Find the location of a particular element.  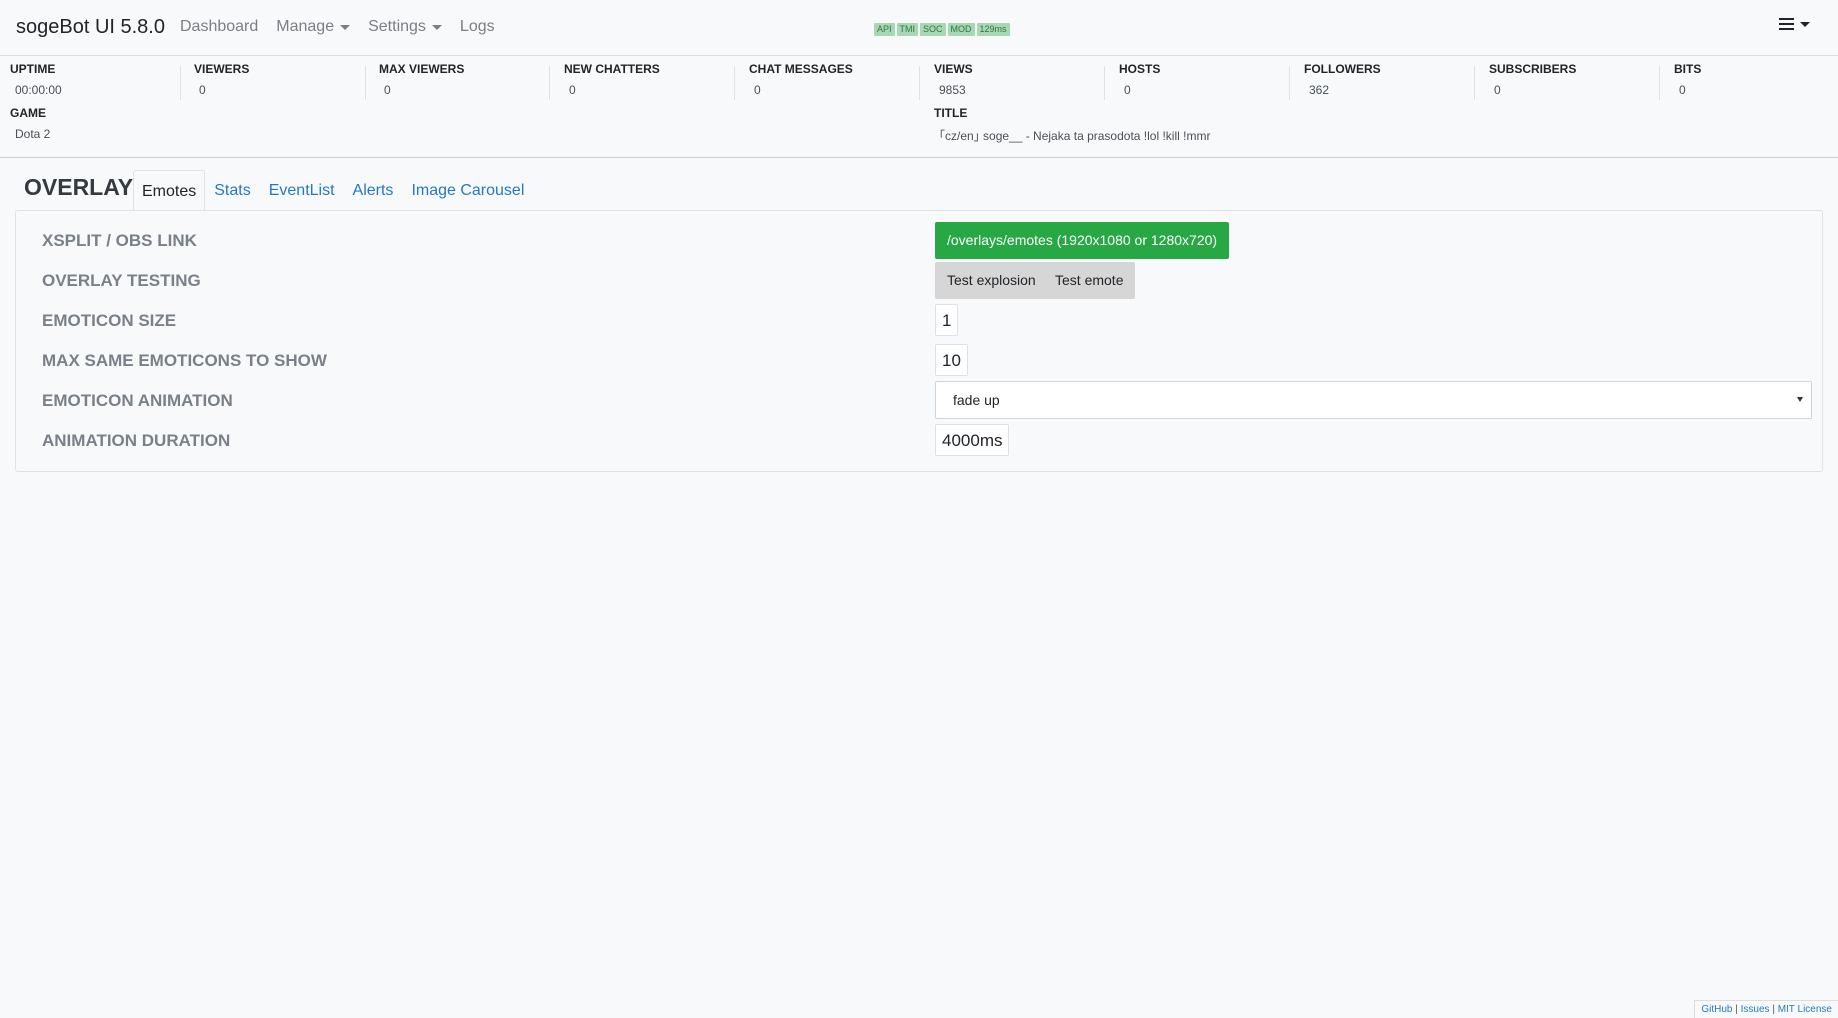

nav-logs: Logs is located at coordinates (477, 27).